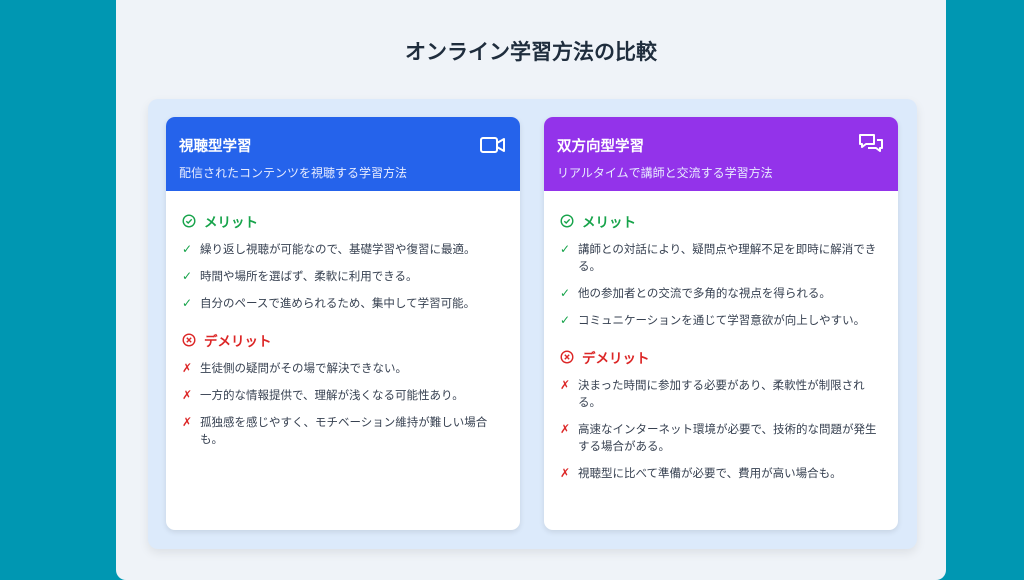 This screenshot has width=1024, height=580. What do you see at coordinates (335, 430) in the screenshot?
I see `list-item: ✗ 孤独感を感じやすく、モチベーション維持が難しい場合も。` at bounding box center [335, 430].